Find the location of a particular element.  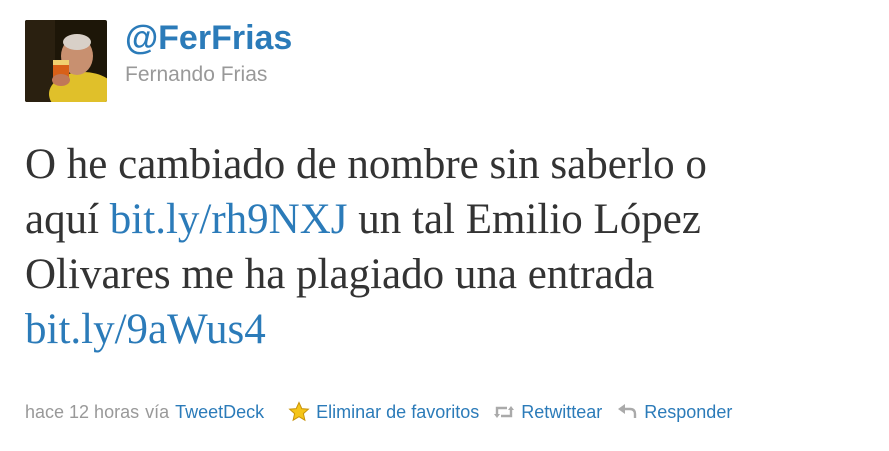

tweet-text-line: bit.ly/9aWus4 is located at coordinates (455, 329).